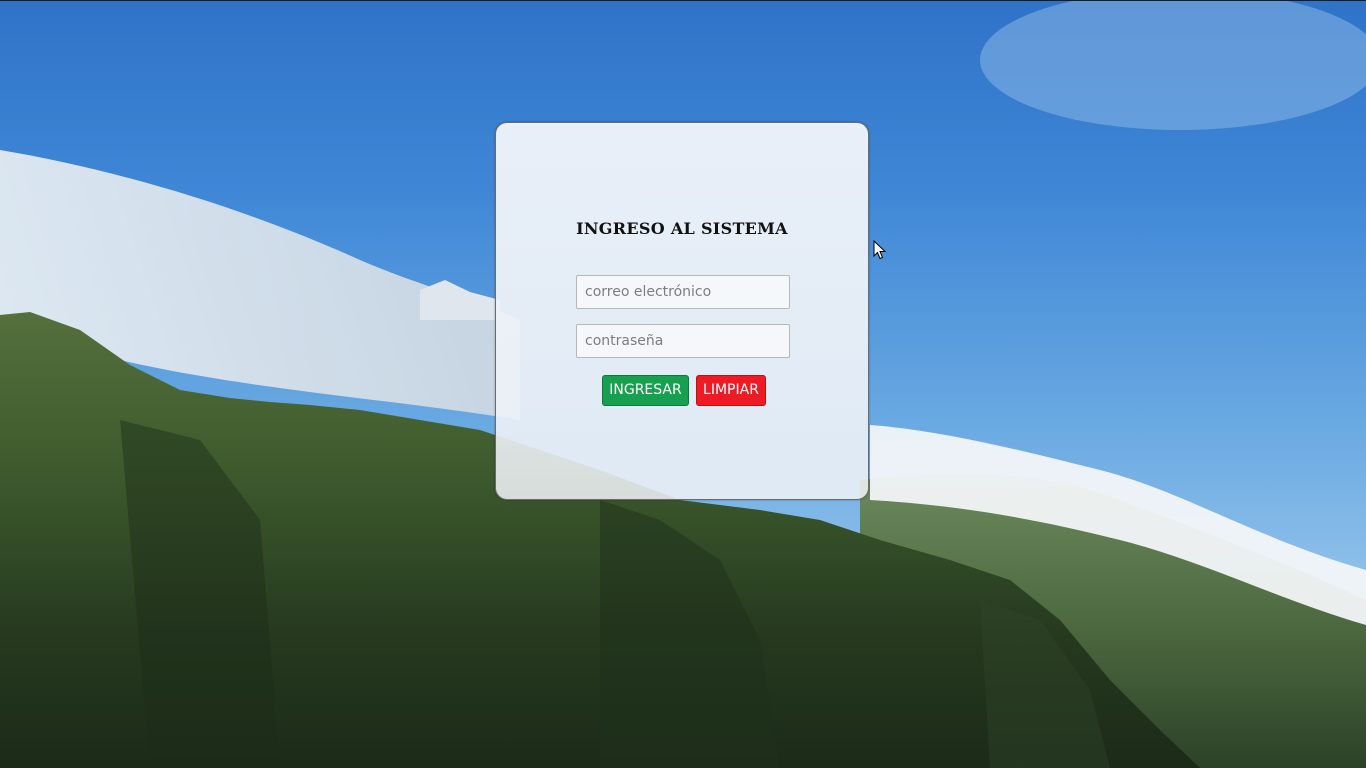 Image resolution: width=1366 pixels, height=768 pixels. I want to click on limpiar-button: LIMPIAR, so click(731, 390).